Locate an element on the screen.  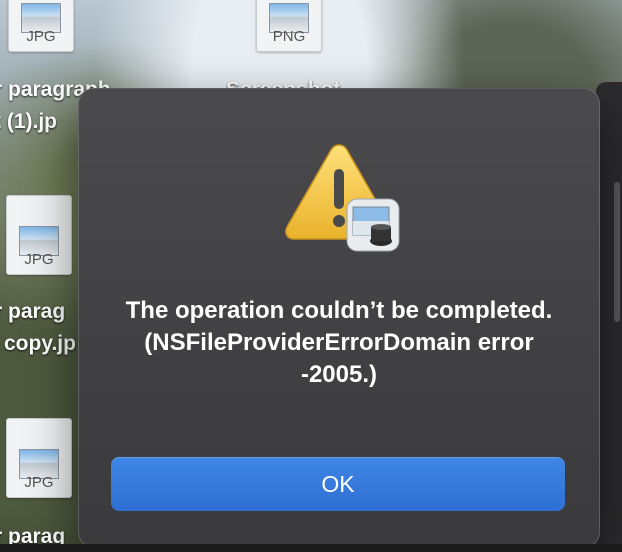
file-name-label: r parag is located at coordinates (33, 311).